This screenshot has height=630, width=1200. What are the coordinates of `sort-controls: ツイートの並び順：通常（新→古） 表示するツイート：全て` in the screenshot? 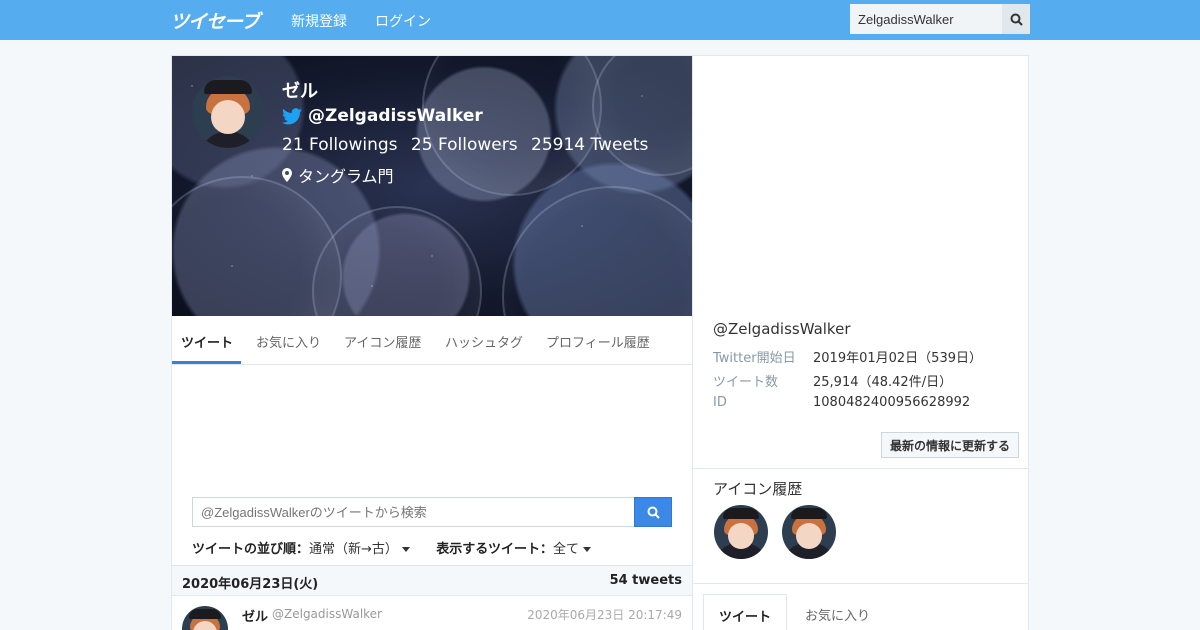 It's located at (391, 547).